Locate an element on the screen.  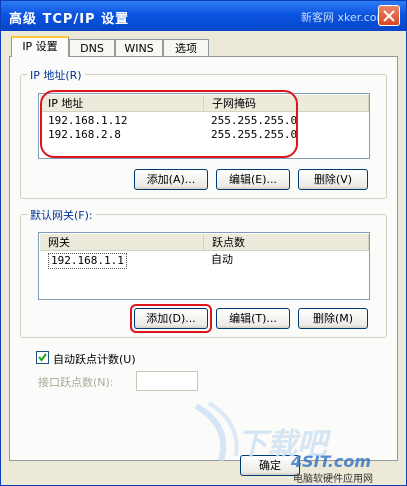
auto-metric-label: 自动跃点计数(U) is located at coordinates (94, 359).